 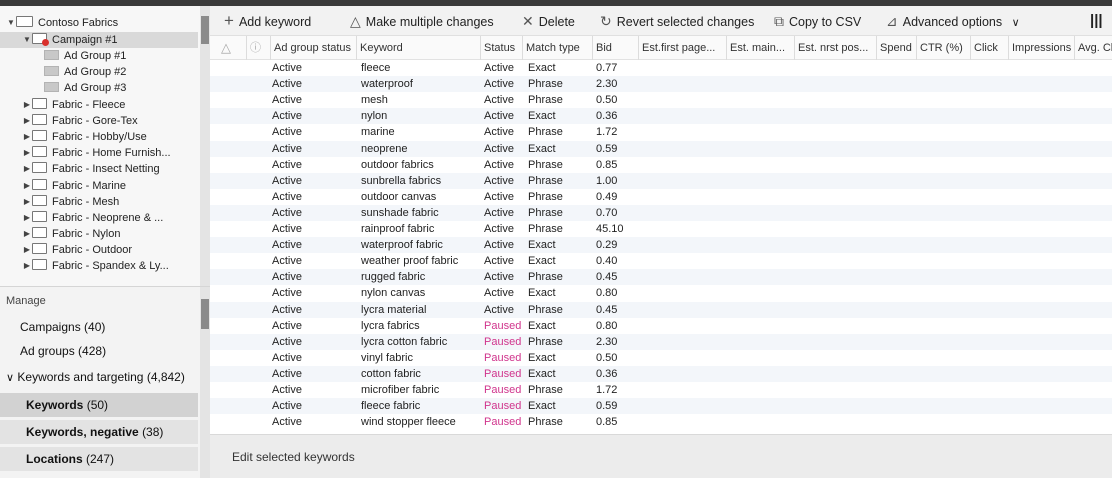 What do you see at coordinates (422, 21) in the screenshot?
I see `make-multiple-changes-button: △ Make multiple changes` at bounding box center [422, 21].